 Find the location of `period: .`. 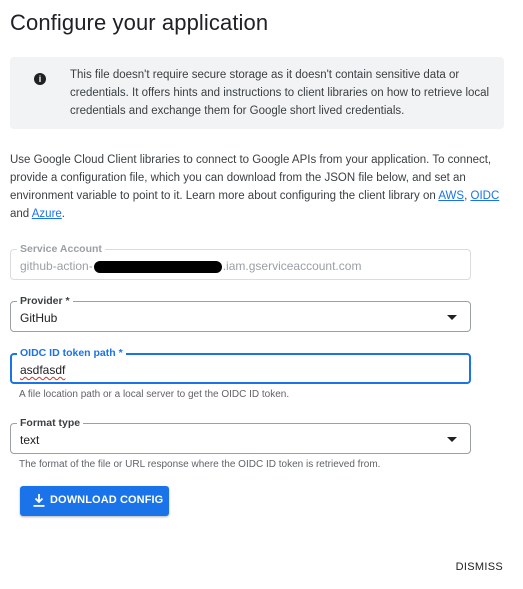

period: . is located at coordinates (63, 214).